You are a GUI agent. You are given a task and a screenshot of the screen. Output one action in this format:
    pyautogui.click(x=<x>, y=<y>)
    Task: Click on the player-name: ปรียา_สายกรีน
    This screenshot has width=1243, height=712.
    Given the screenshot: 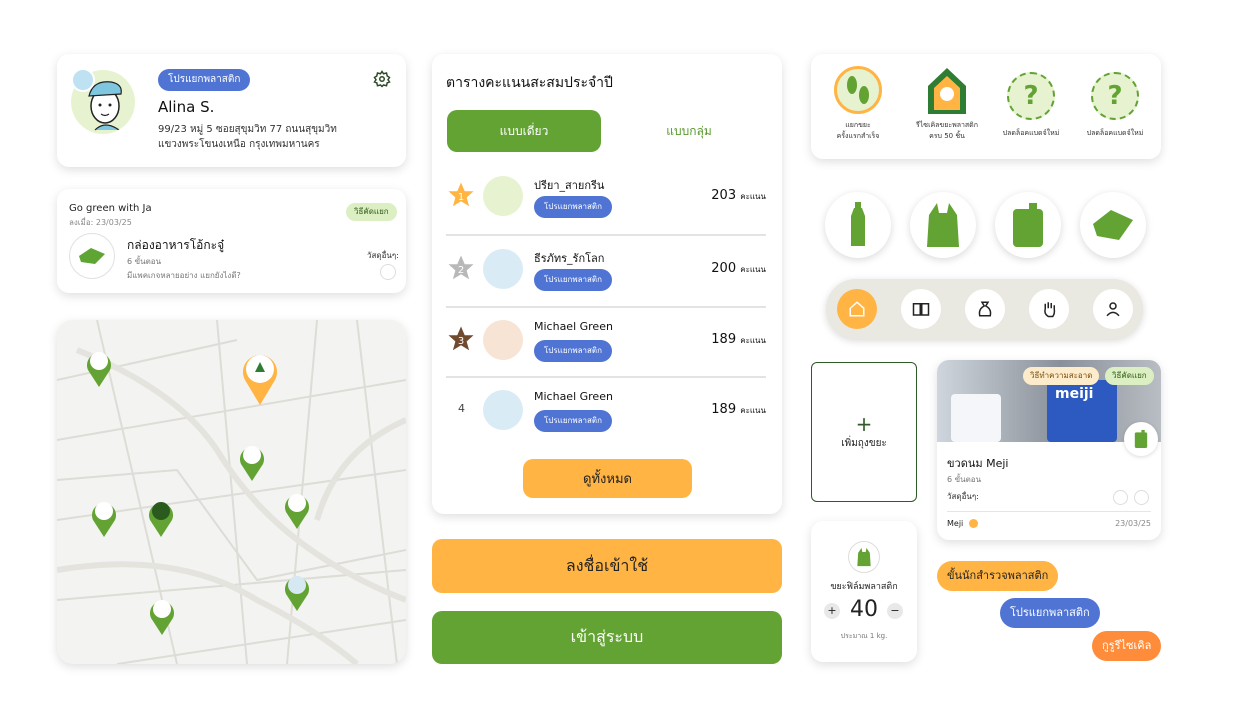 What is the action you would take?
    pyautogui.click(x=569, y=185)
    